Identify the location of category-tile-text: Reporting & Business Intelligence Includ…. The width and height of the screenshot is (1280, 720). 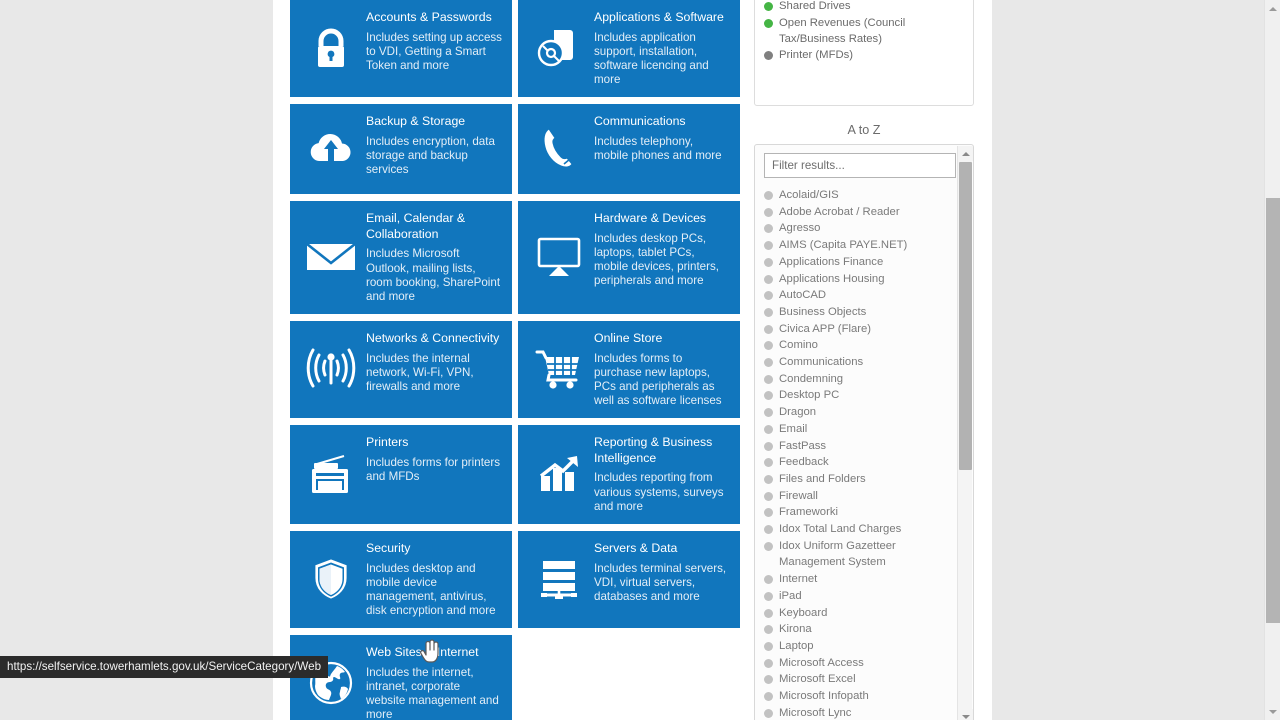
(661, 473).